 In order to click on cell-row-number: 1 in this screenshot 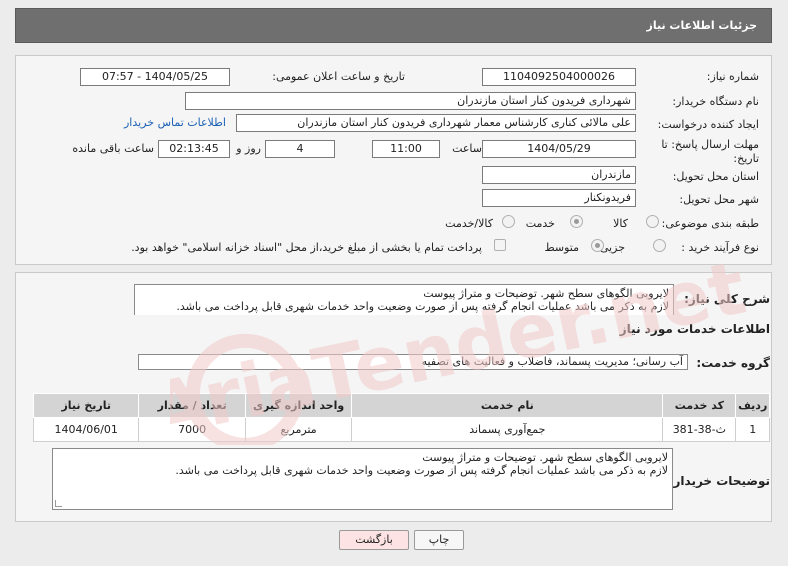, I will do `click(752, 429)`.